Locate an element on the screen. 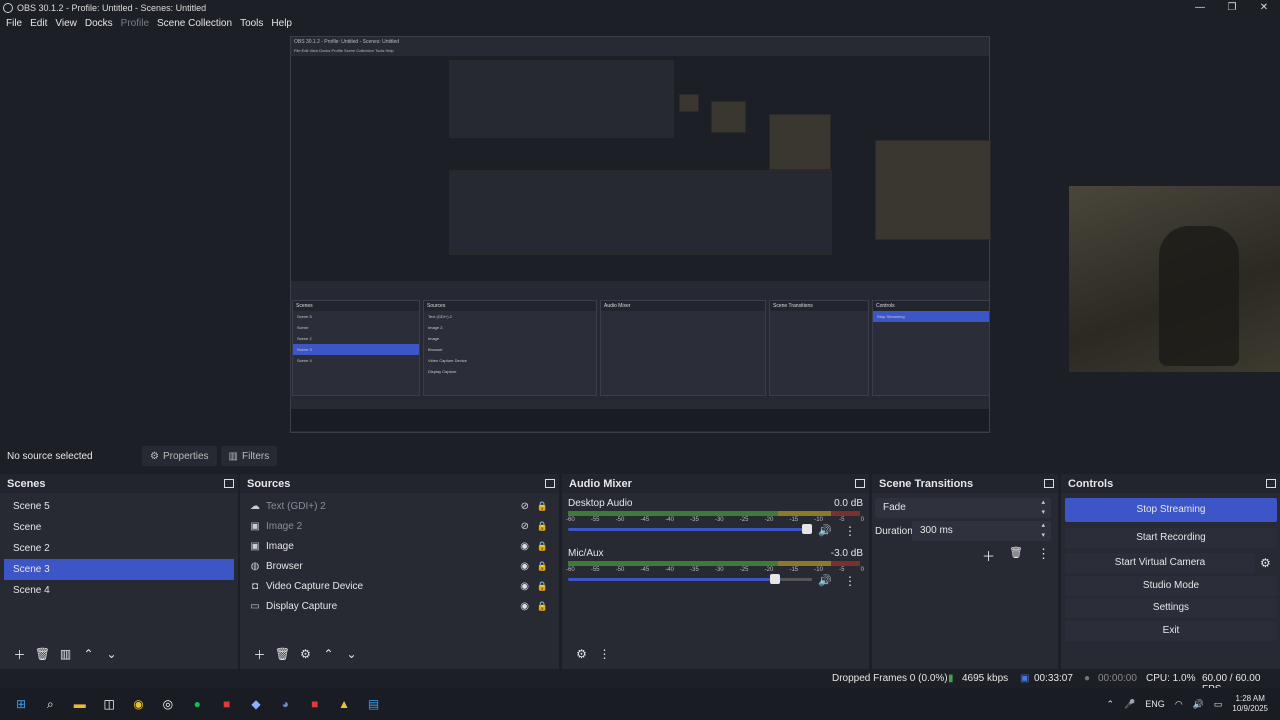 This screenshot has height=720, width=1280. wifi-icon: ◠ is located at coordinates (1179, 704).